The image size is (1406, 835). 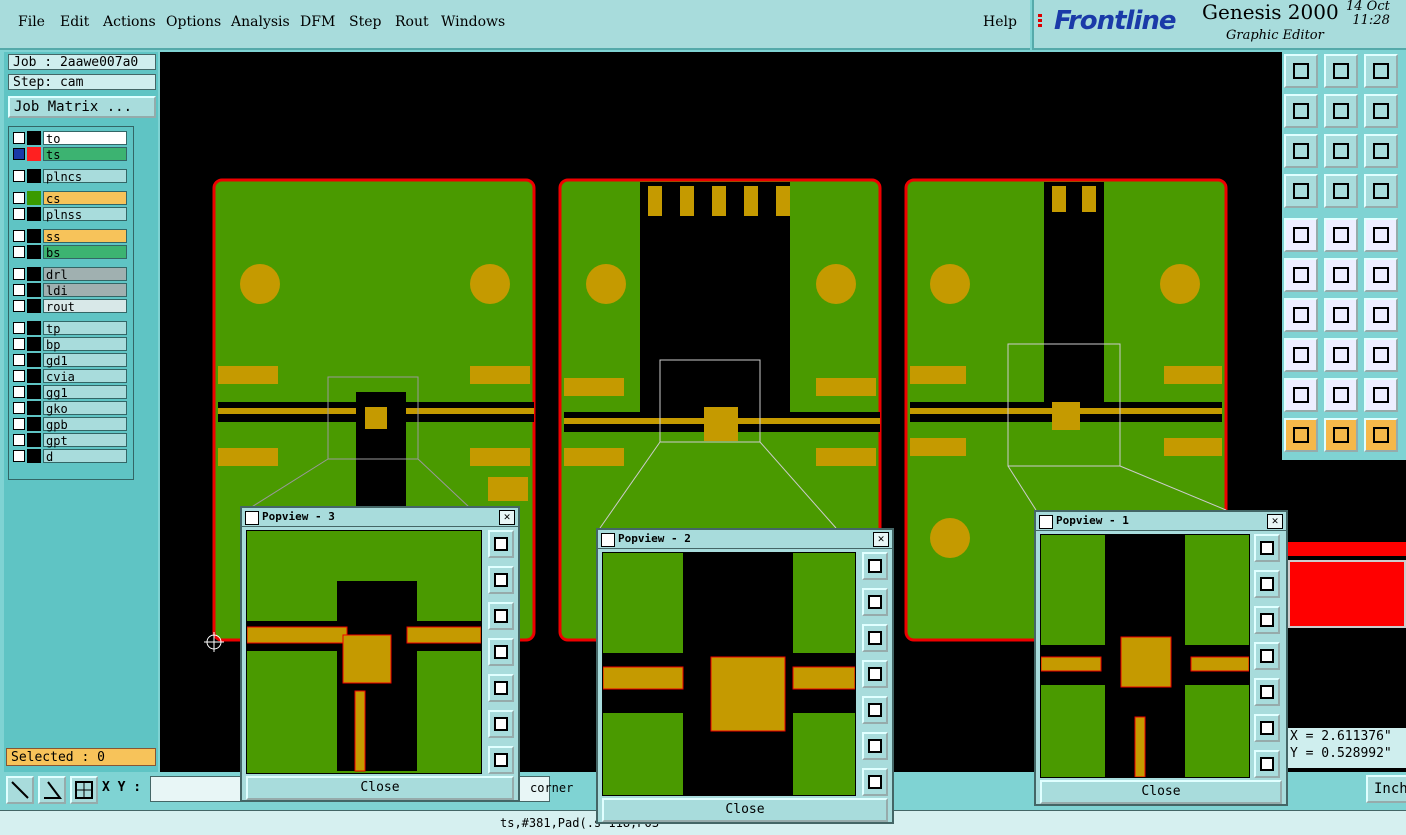 I want to click on layer-row: gd1, so click(x=72, y=360).